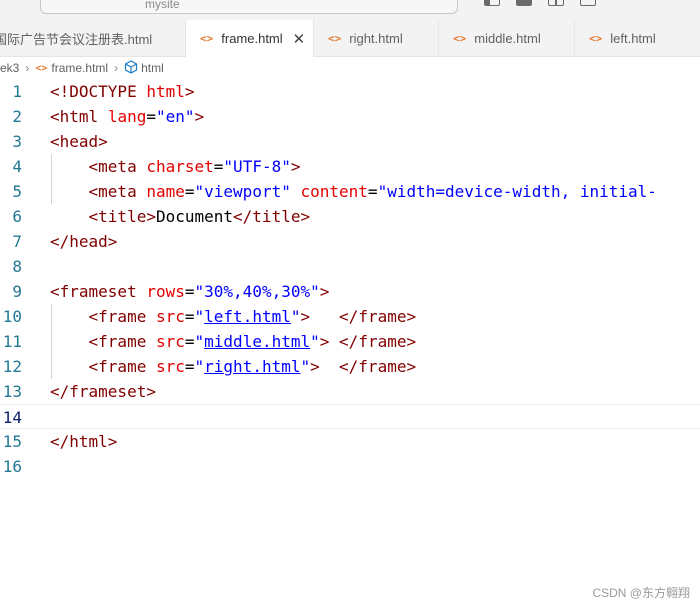 Image resolution: width=700 pixels, height=607 pixels. I want to click on toggle-panel-icon, so click(524, 3).